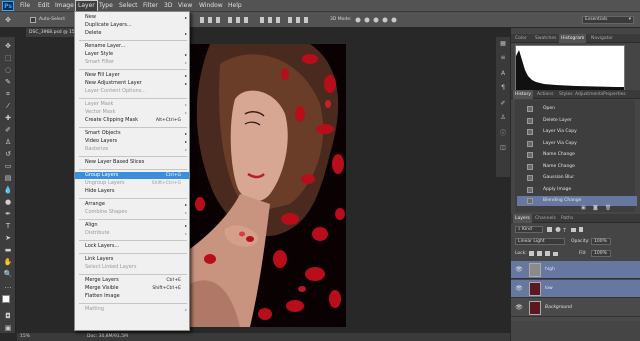 The width and height of the screenshot is (640, 341). I want to click on tab-history: History, so click(523, 94).